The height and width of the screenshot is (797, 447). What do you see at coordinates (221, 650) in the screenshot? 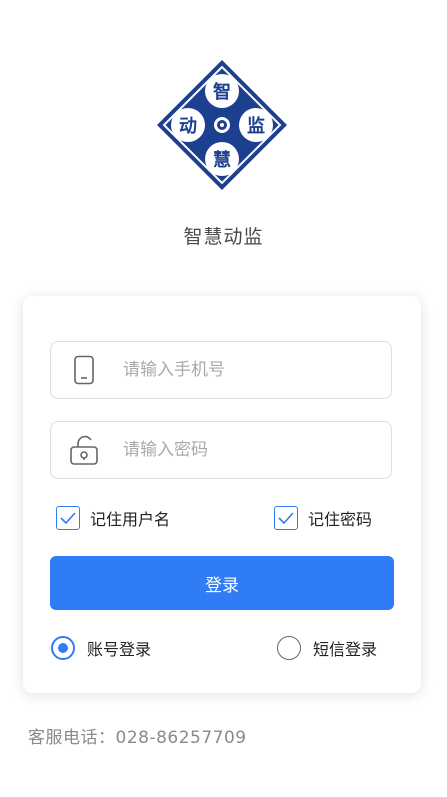
I see `login-mode-options: 账号登录 短信登录` at bounding box center [221, 650].